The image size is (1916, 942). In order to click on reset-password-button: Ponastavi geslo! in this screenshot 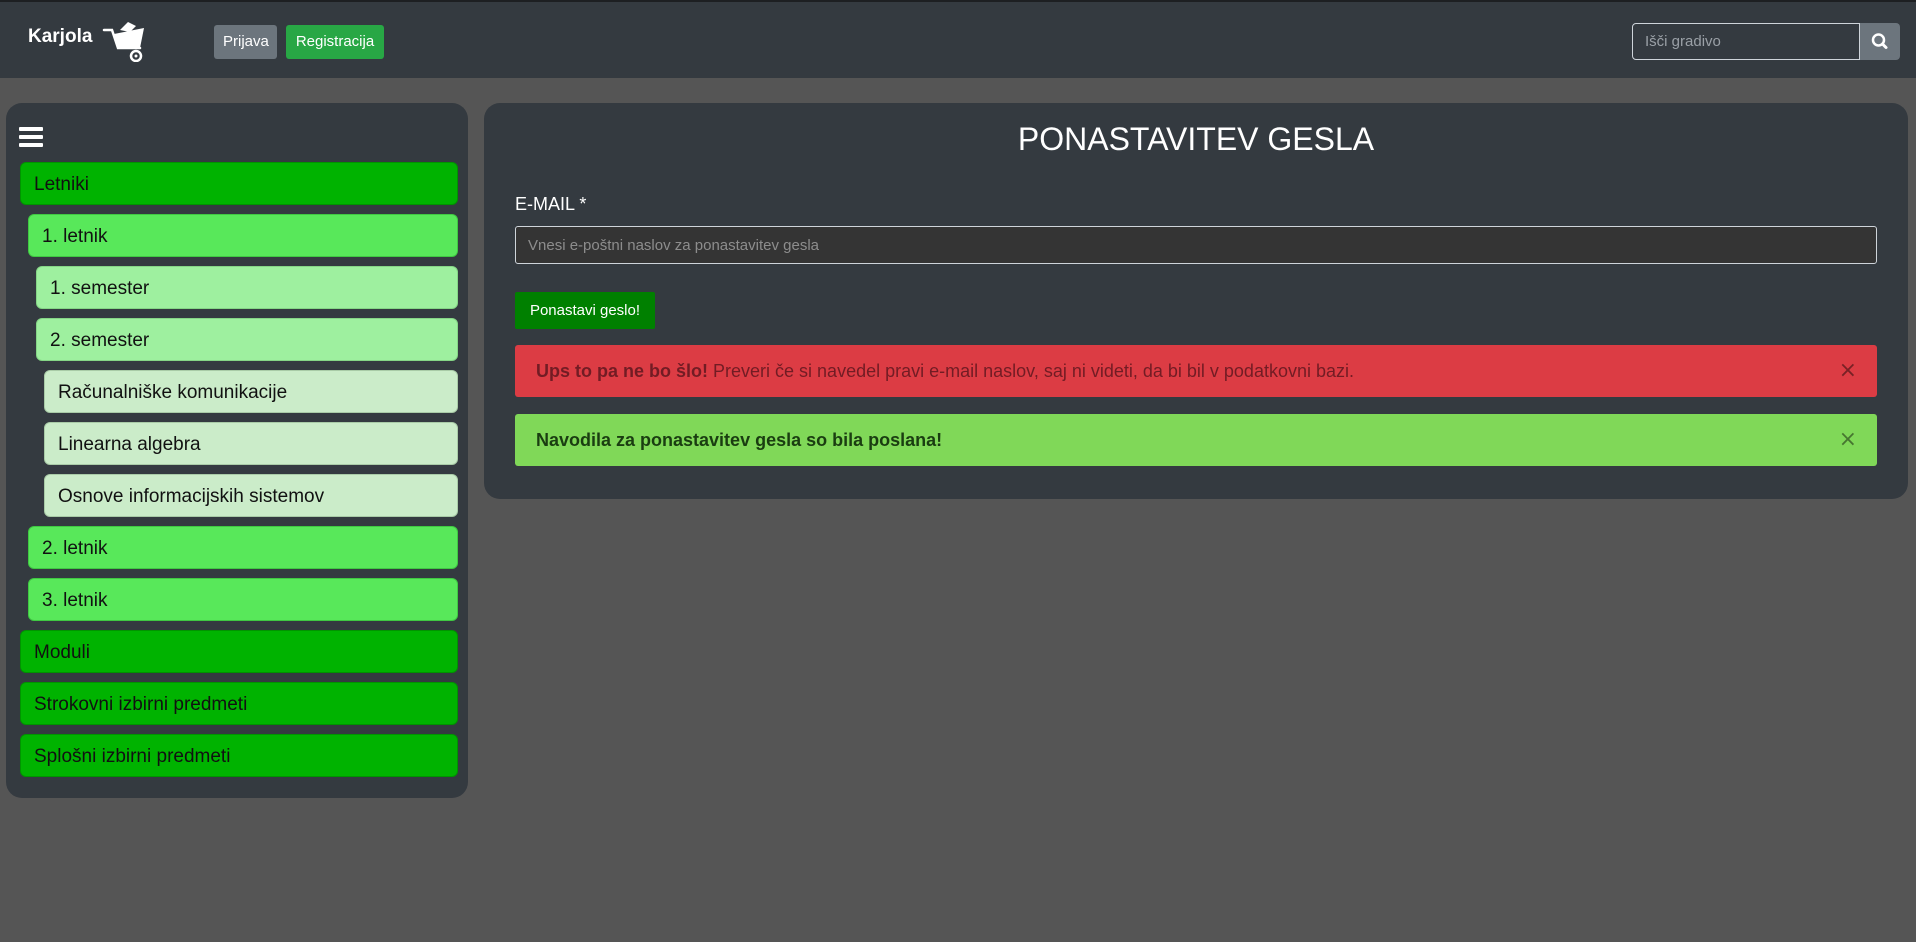, I will do `click(585, 310)`.